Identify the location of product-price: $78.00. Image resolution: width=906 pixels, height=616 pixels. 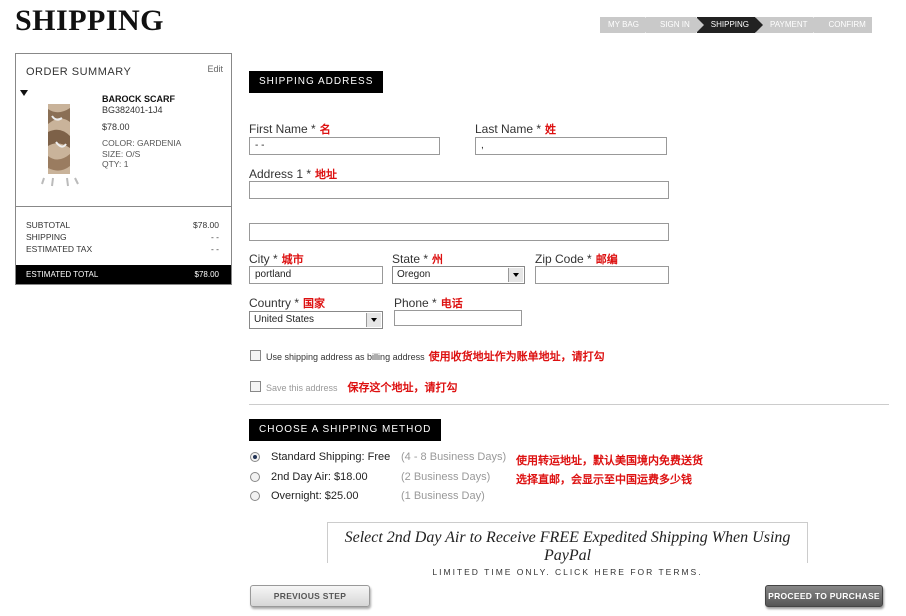
(116, 127).